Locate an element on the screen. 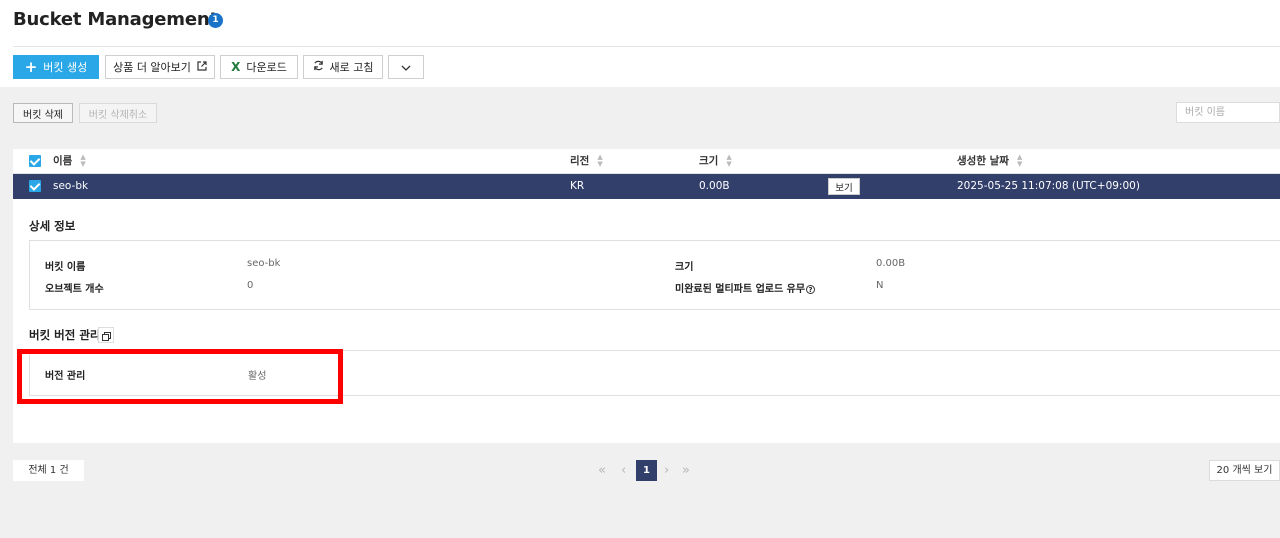 This screenshot has height=538, width=1280. info-badge: 1 is located at coordinates (215, 20).